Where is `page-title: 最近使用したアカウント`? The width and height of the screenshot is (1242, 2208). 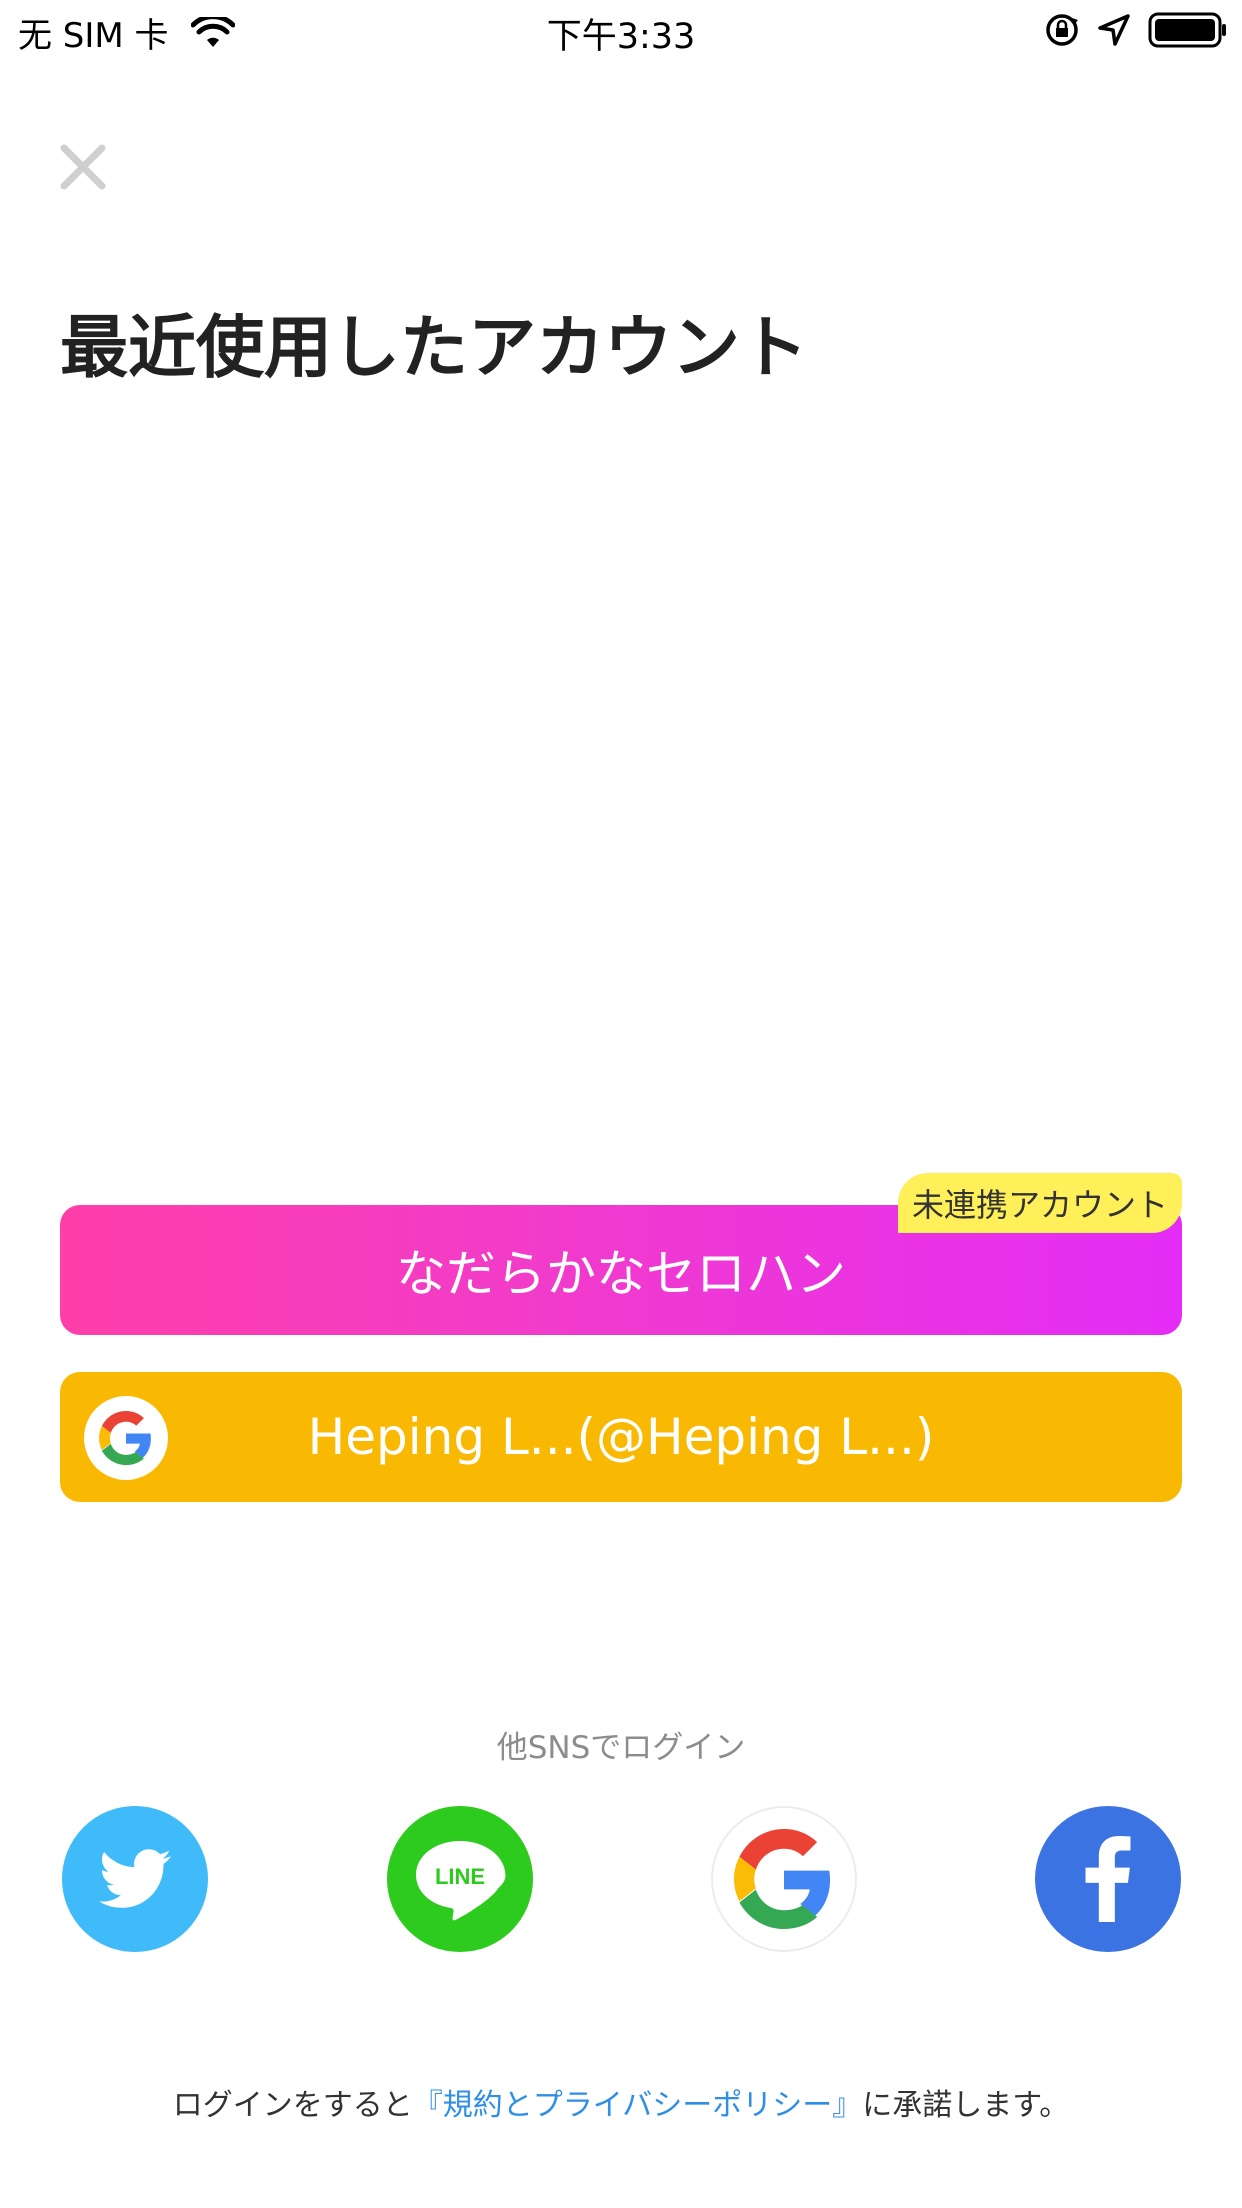
page-title: 最近使用したアカウント is located at coordinates (434, 348).